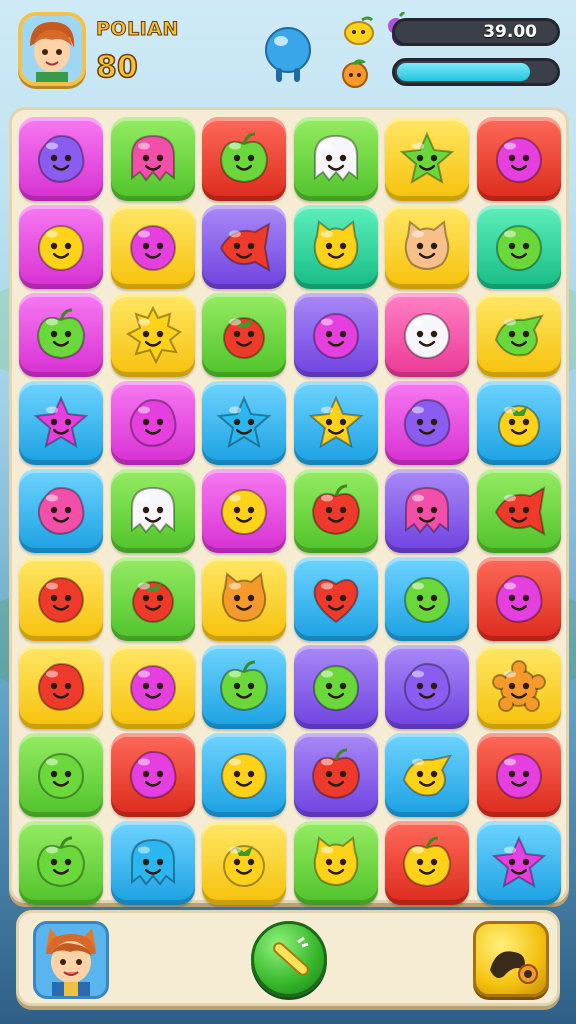  I want to click on tile-r4-c1, so click(61, 423).